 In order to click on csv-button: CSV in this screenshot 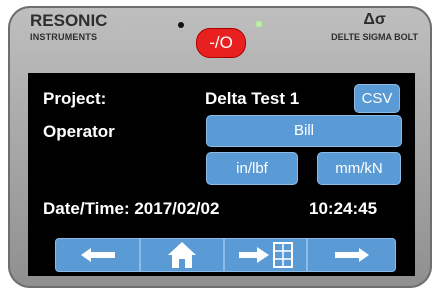, I will do `click(377, 98)`.